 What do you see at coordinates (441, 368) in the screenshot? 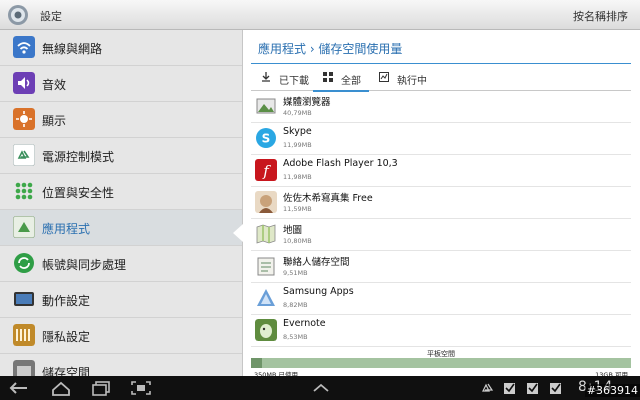
I see `storage-bar: 350MB 已使用 13GB 可用` at bounding box center [441, 368].